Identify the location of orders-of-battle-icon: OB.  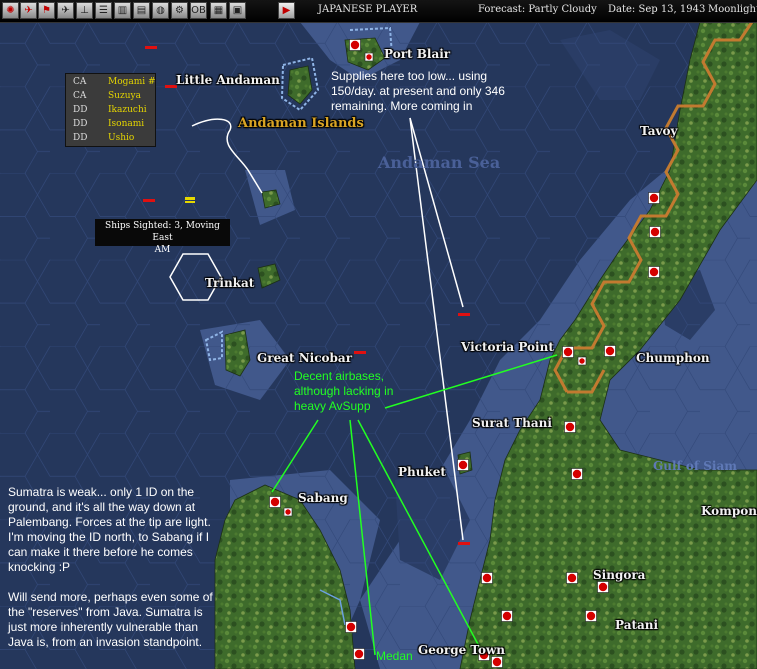
(198, 10).